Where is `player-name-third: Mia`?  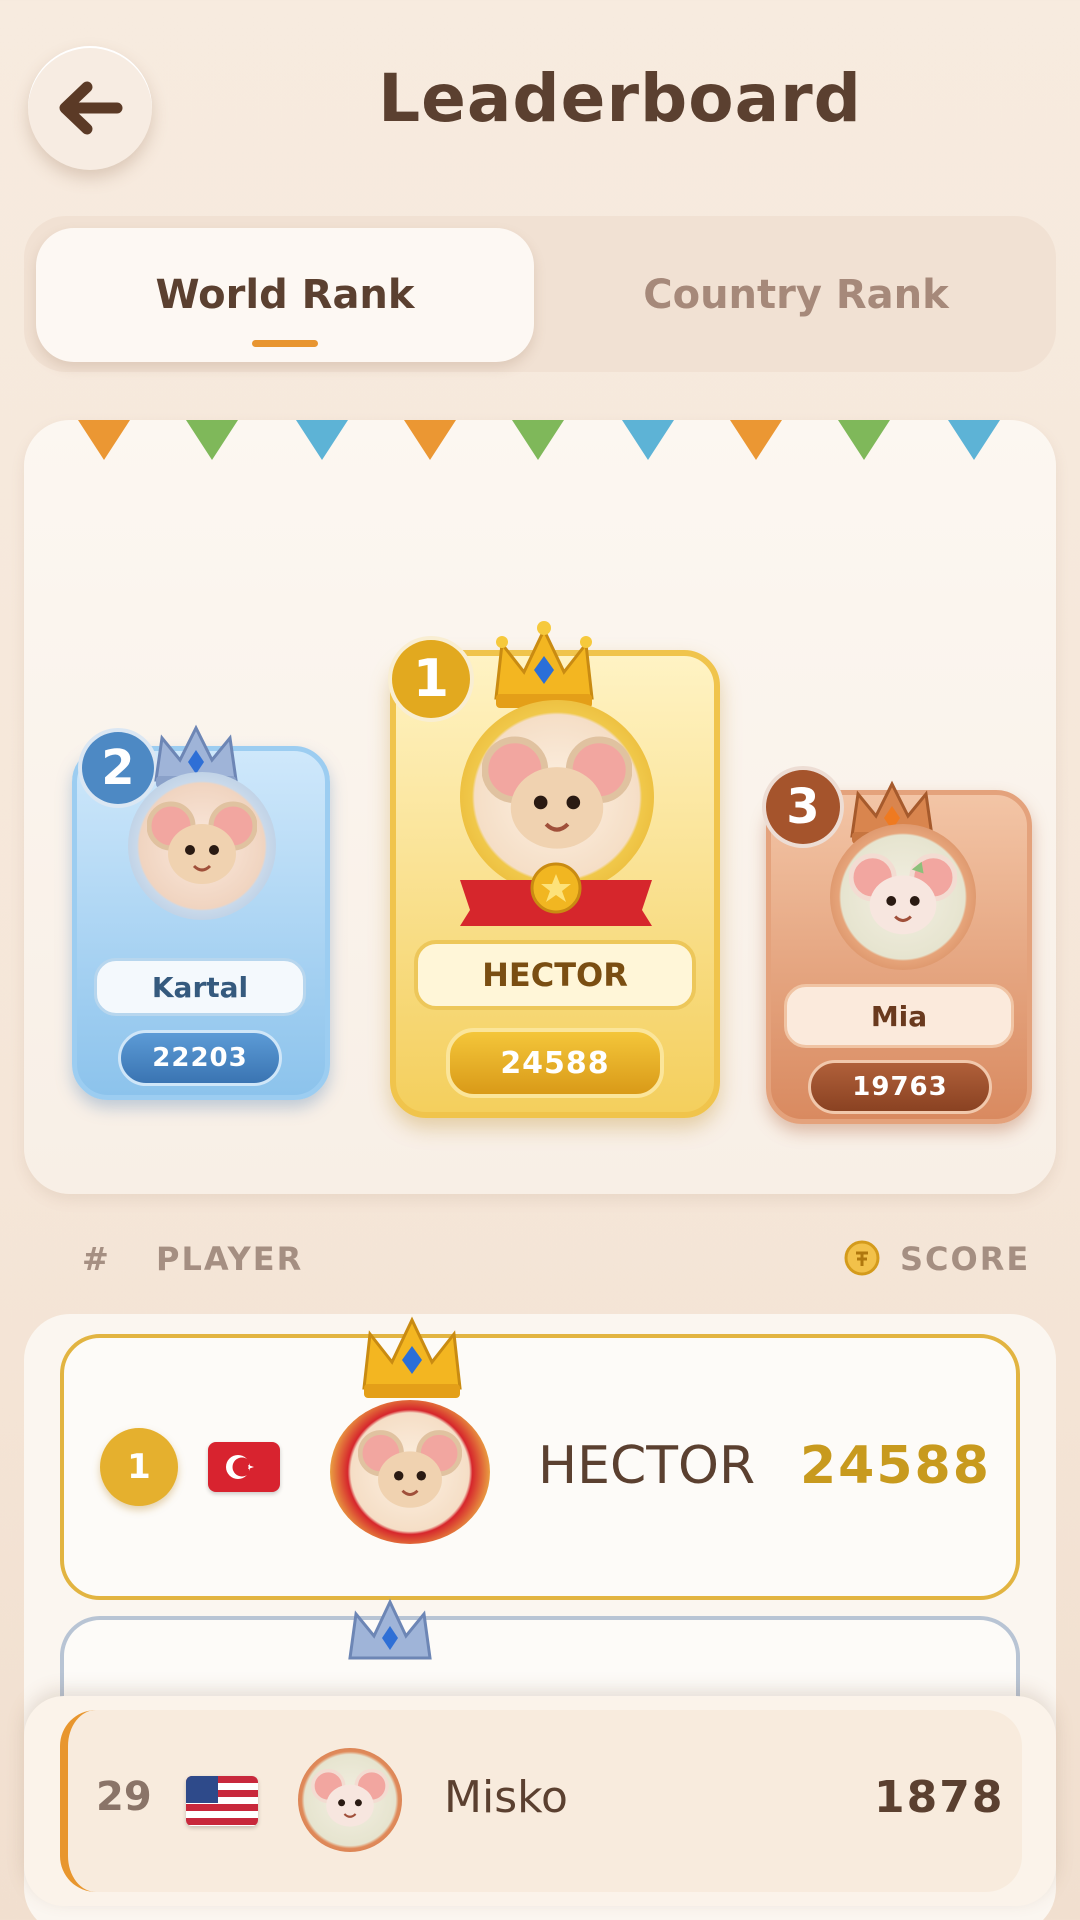 player-name-third: Mia is located at coordinates (899, 1016).